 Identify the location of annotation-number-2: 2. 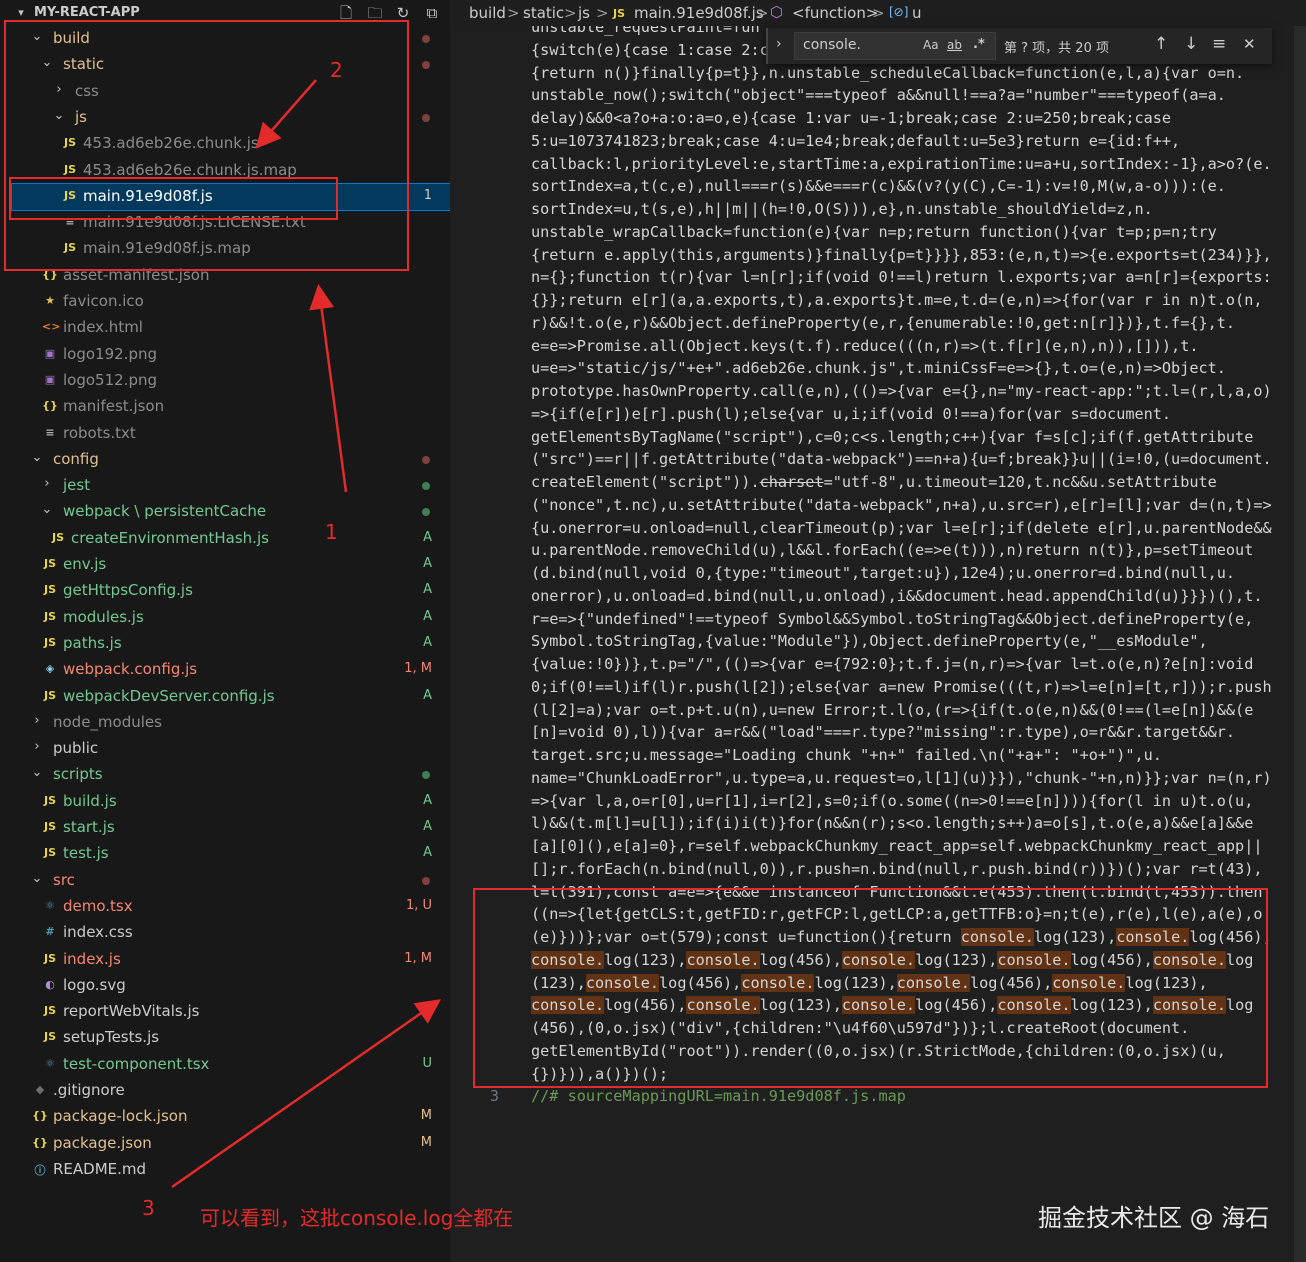
(336, 70).